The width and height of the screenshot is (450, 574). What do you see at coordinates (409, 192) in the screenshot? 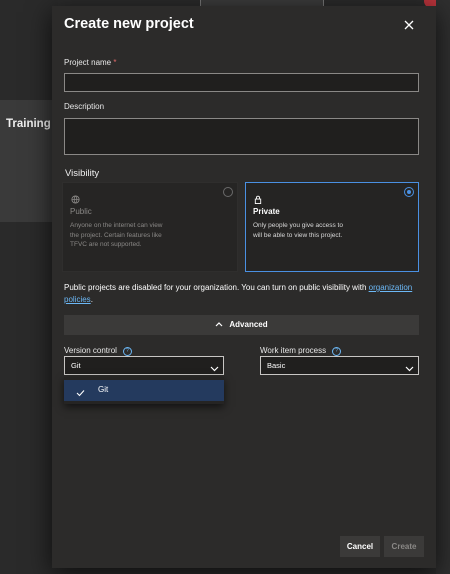
I see `private-radio` at bounding box center [409, 192].